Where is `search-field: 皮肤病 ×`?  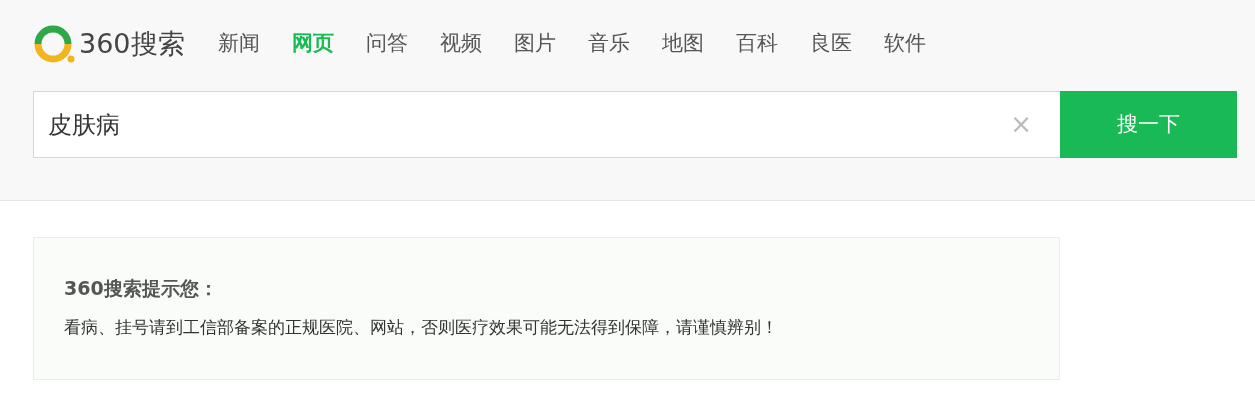 search-field: 皮肤病 × is located at coordinates (546, 124).